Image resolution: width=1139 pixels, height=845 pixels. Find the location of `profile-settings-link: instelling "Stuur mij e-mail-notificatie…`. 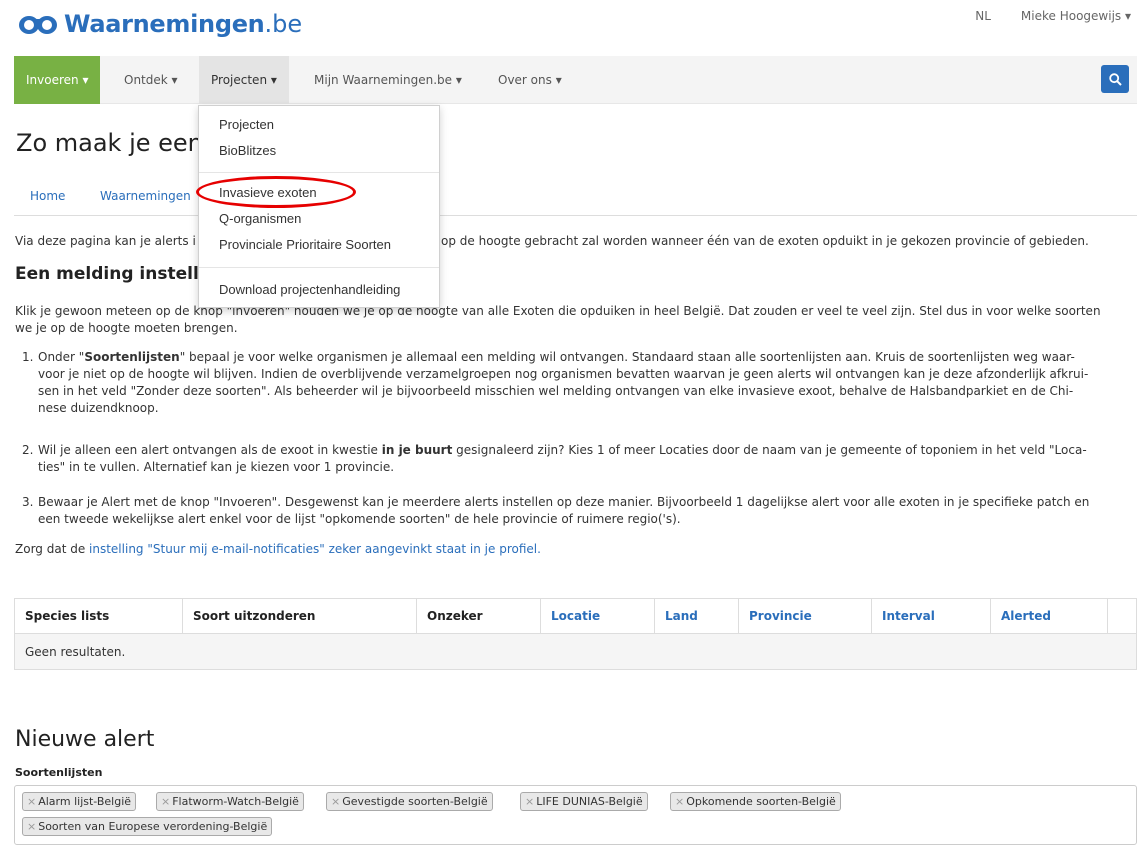

profile-settings-link: instelling "Stuur mij e-mail-notificatie… is located at coordinates (315, 549).